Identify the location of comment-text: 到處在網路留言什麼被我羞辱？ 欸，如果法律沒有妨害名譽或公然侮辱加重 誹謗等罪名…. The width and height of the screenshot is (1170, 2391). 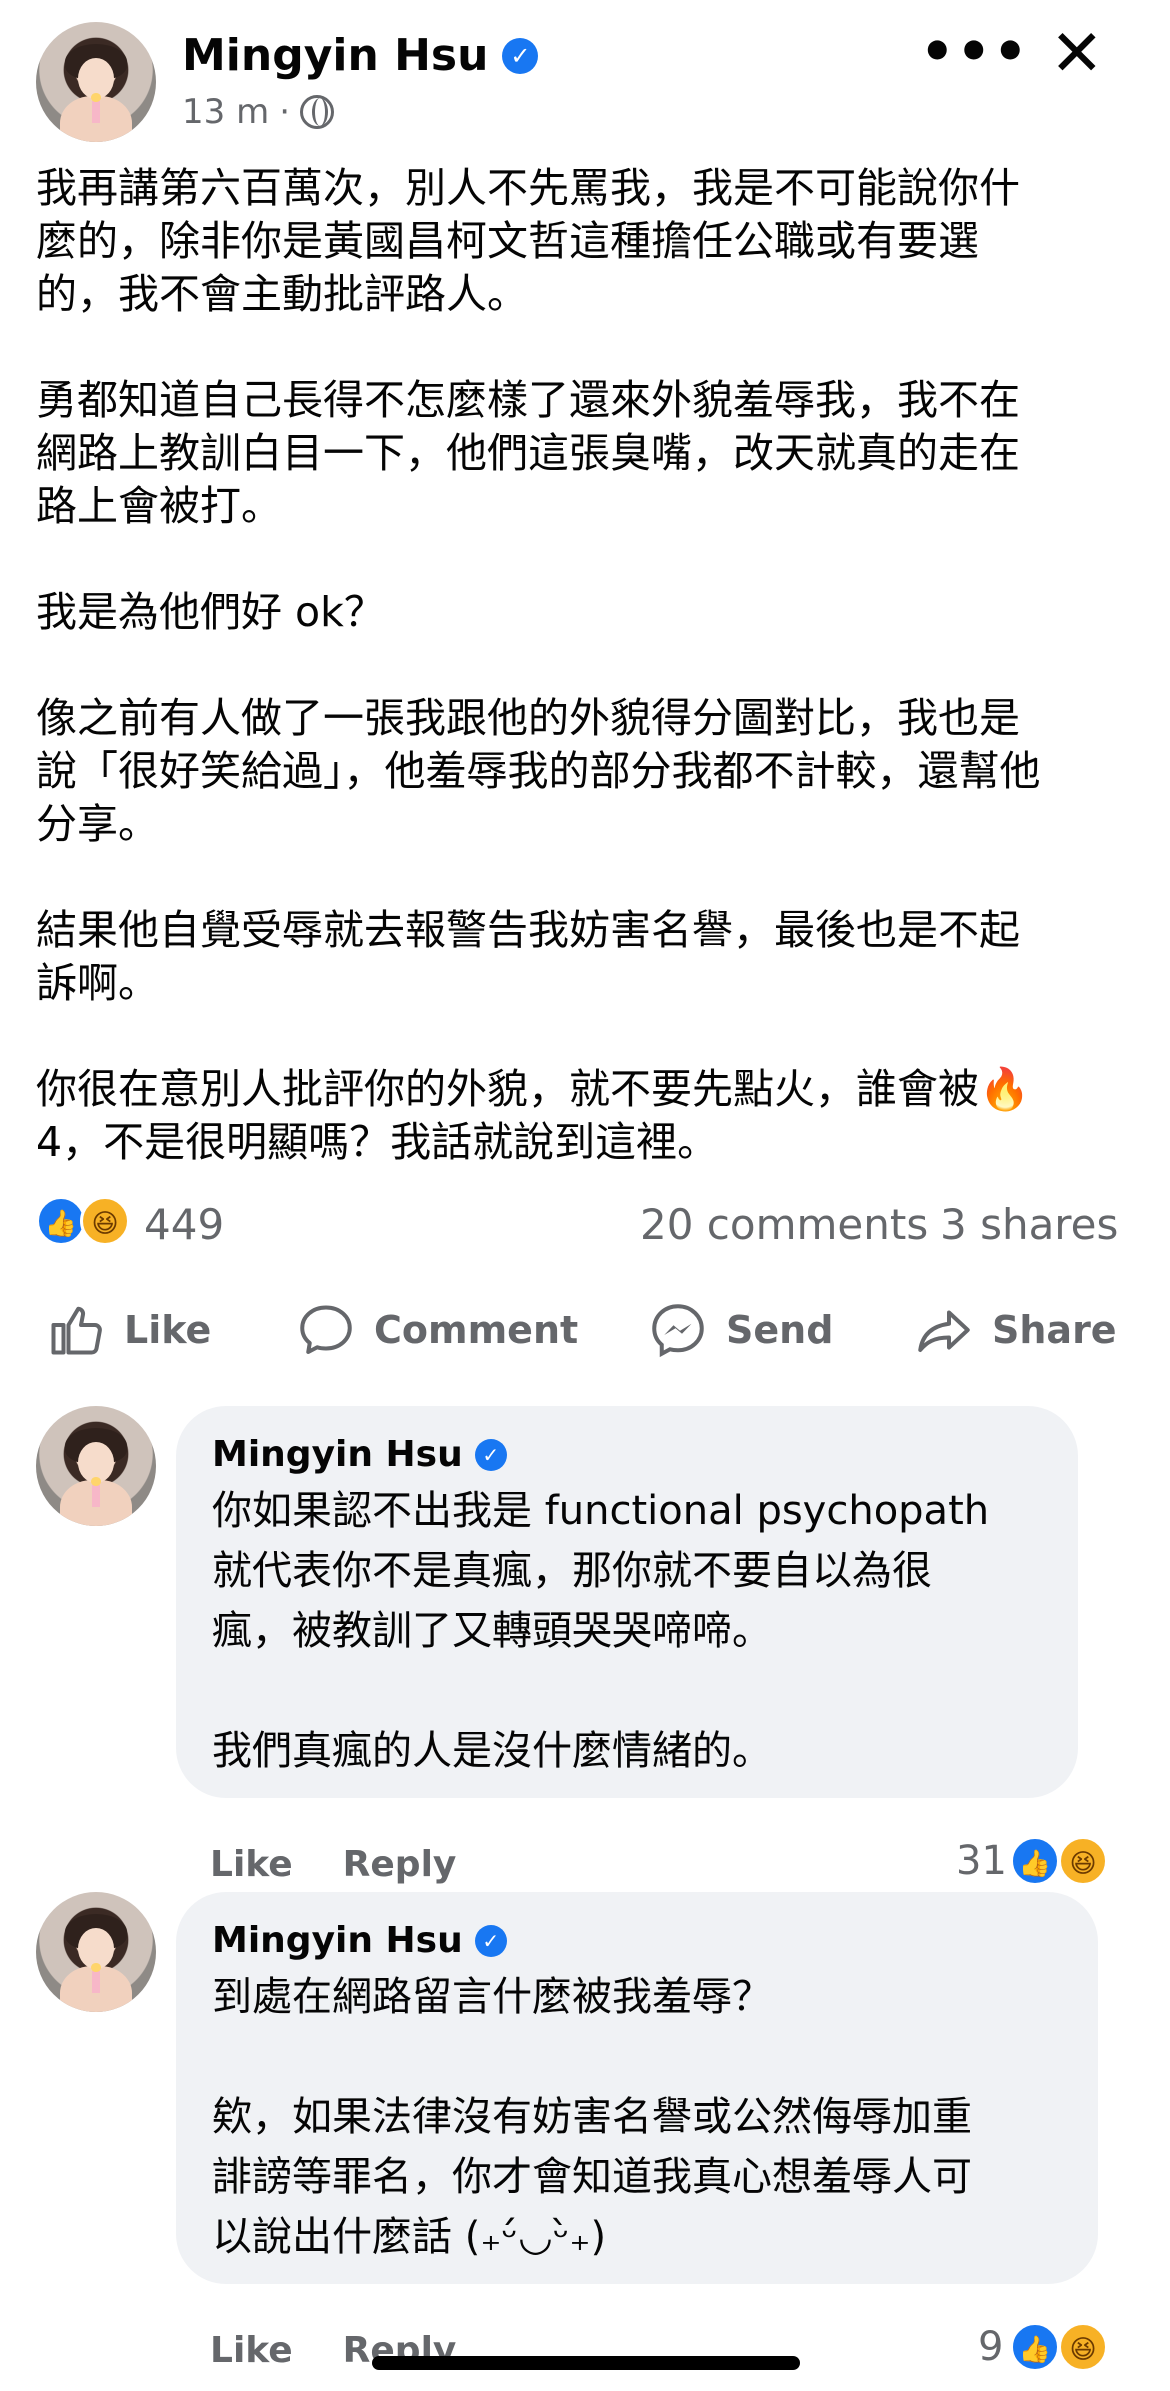
(592, 2117).